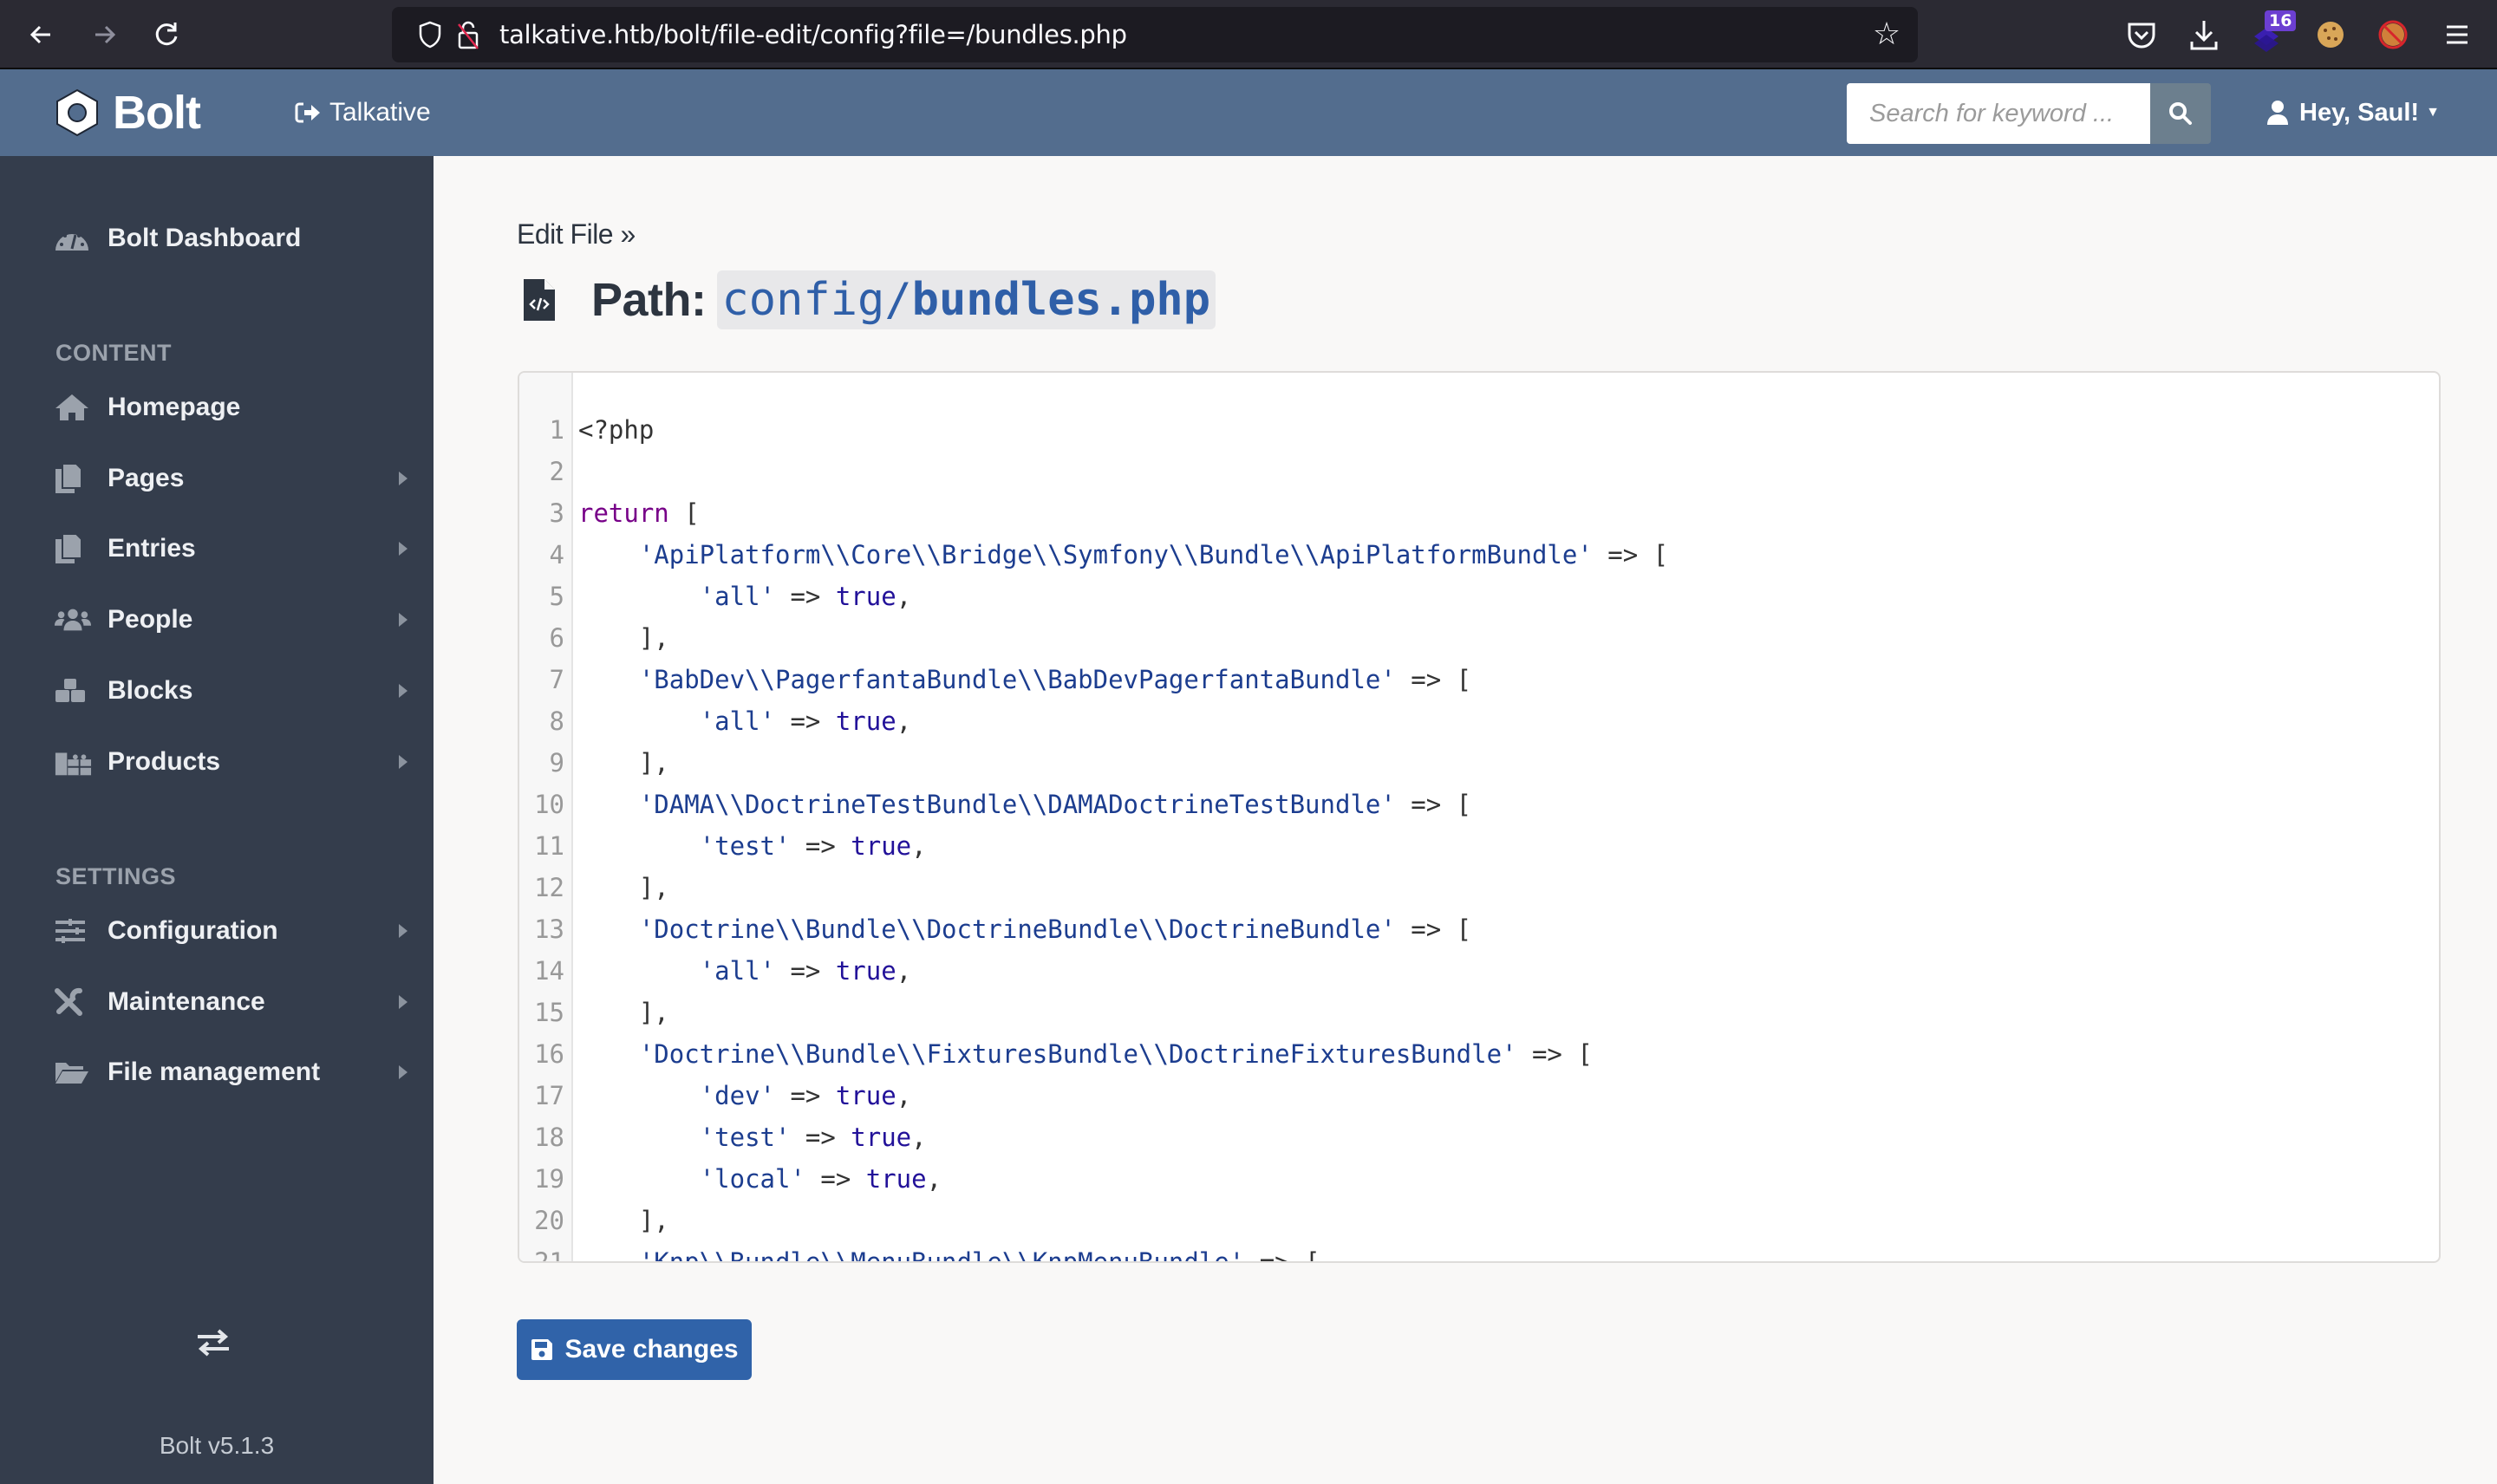 This screenshot has width=2497, height=1484. What do you see at coordinates (760, 1179) in the screenshot?
I see `code-text: 'local' => true,` at bounding box center [760, 1179].